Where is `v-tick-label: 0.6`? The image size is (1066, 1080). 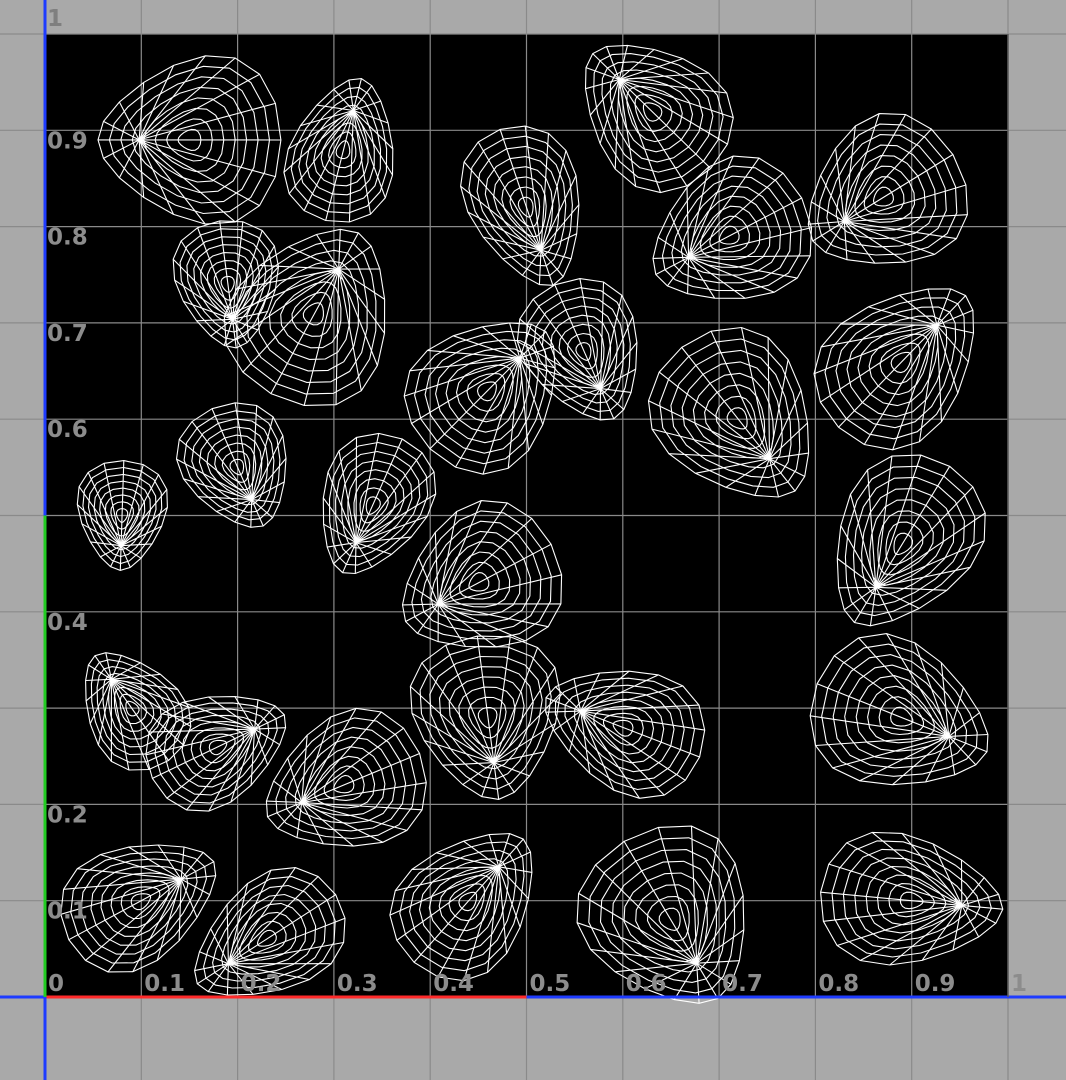
v-tick-label: 0.6 is located at coordinates (67, 430).